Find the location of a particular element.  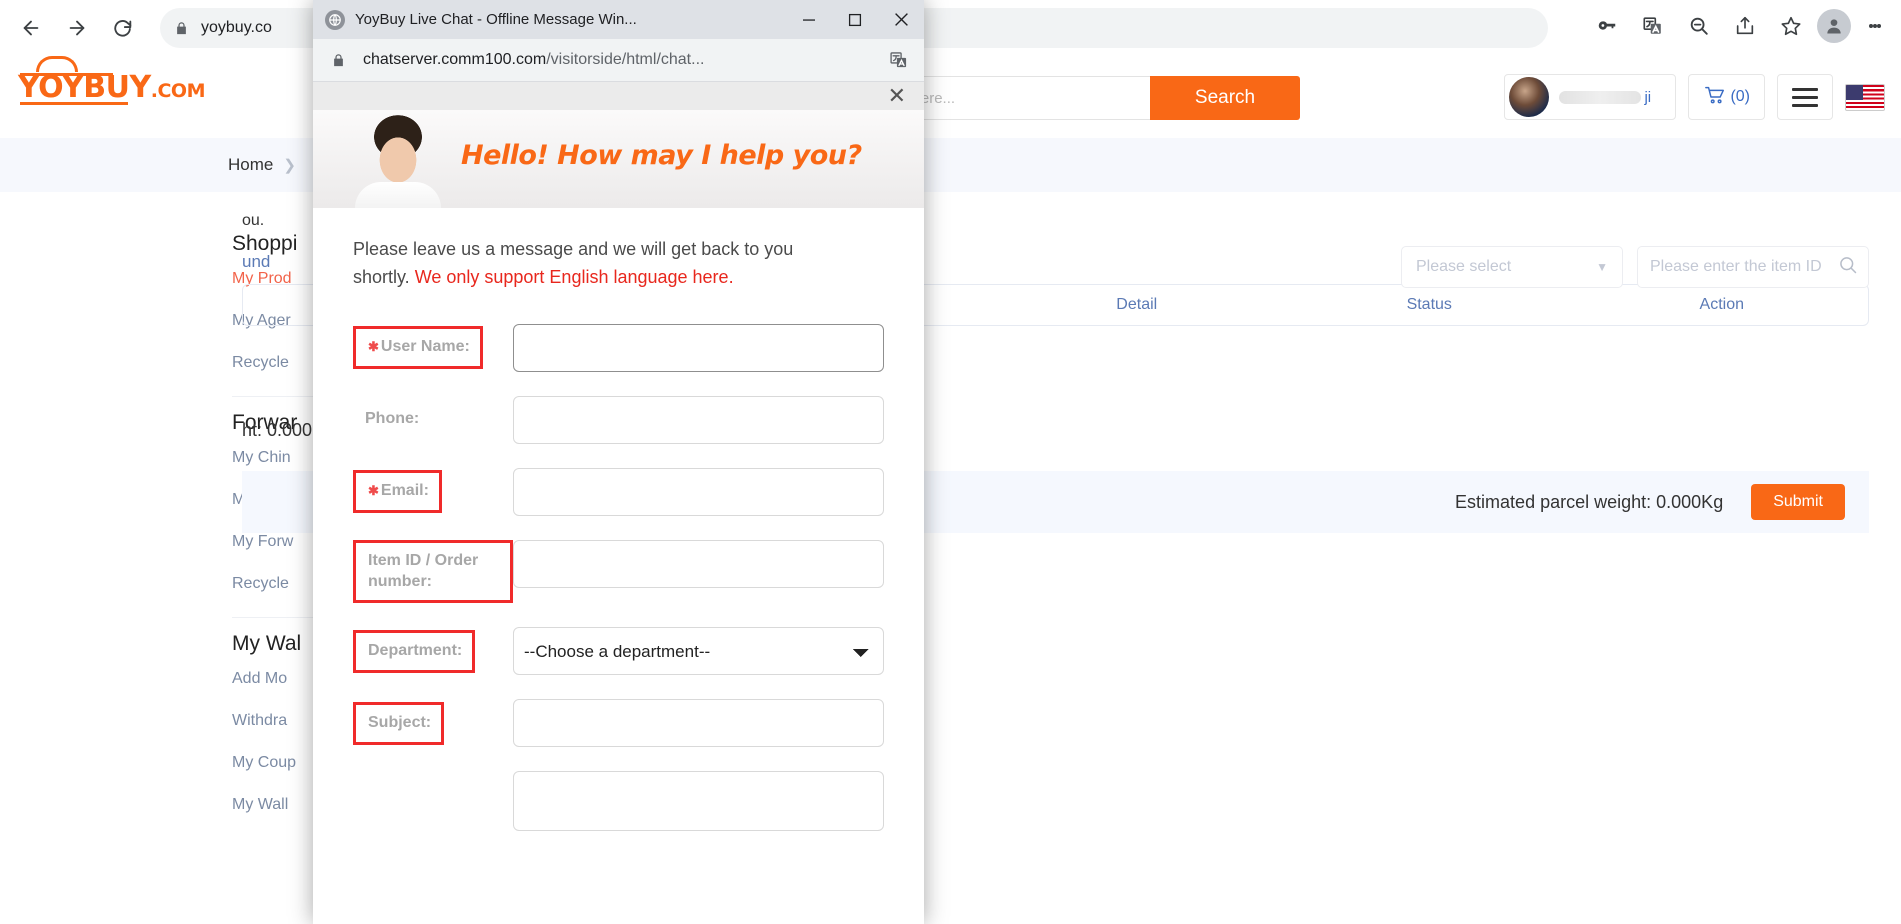

toolbar-right-icons is located at coordinates (1740, 26).